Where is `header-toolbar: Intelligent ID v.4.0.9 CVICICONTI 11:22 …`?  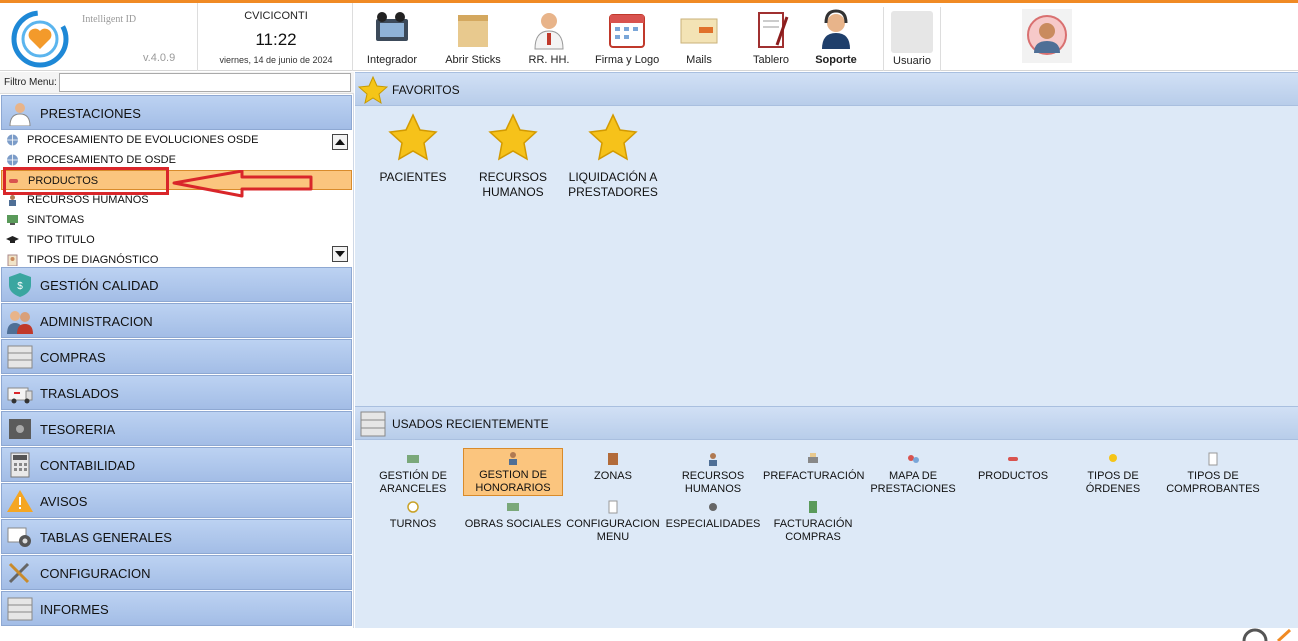 header-toolbar: Intelligent ID v.4.0.9 CVICICONTI 11:22 … is located at coordinates (649, 37).